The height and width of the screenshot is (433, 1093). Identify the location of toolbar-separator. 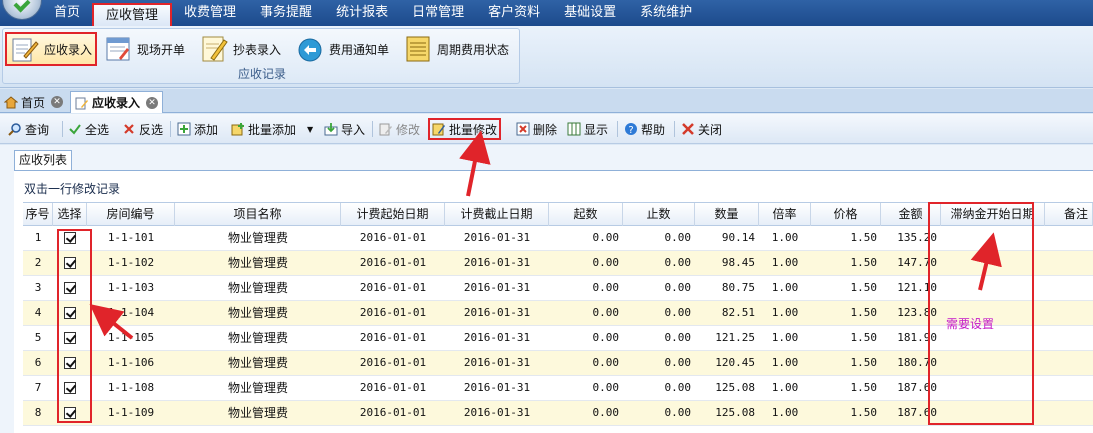
(62, 129).